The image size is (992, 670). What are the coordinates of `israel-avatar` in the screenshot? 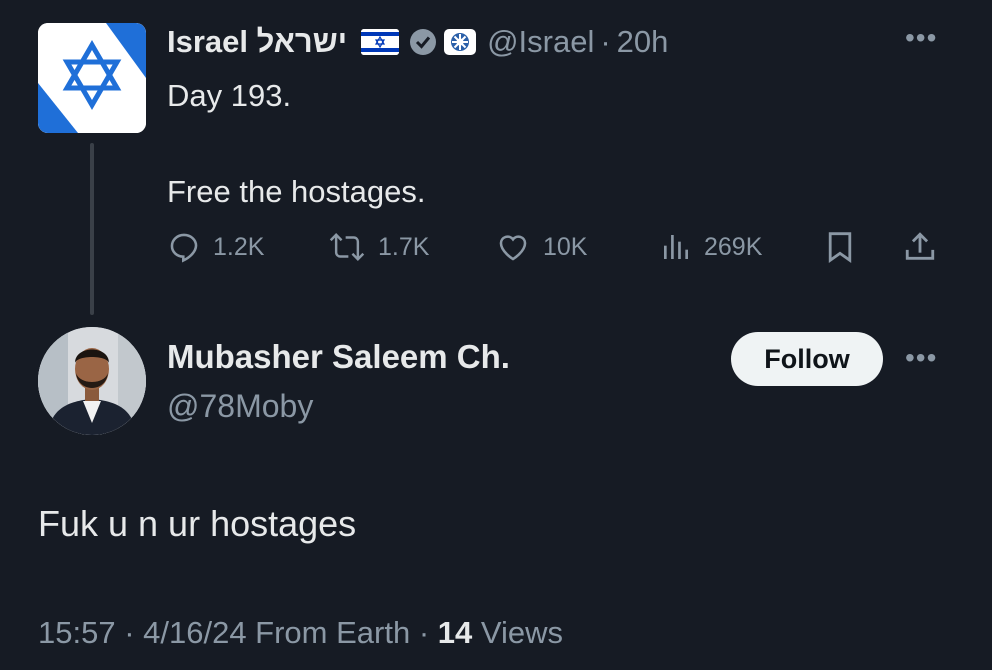 It's located at (92, 78).